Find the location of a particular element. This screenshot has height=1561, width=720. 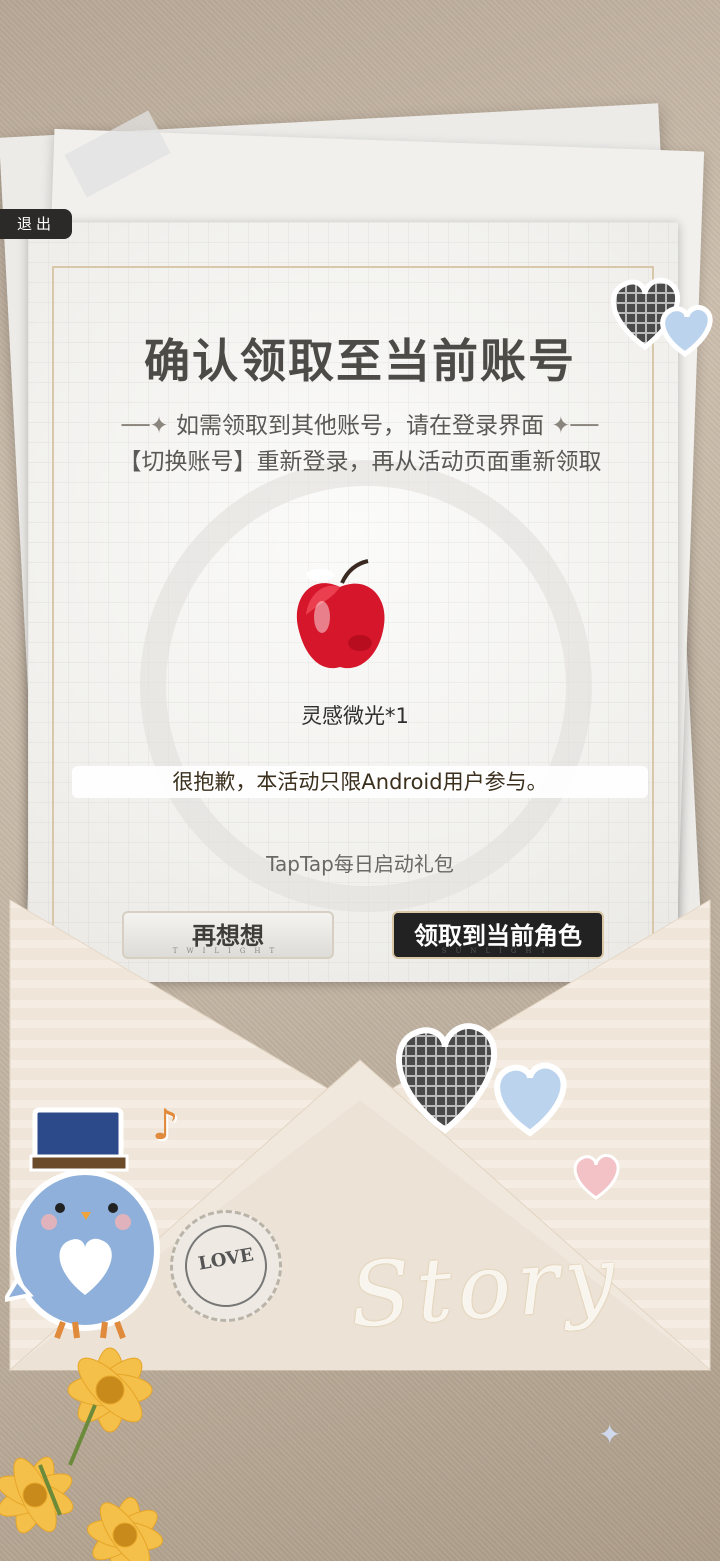

sparkle-left-icon: ──✦ is located at coordinates (148, 426).